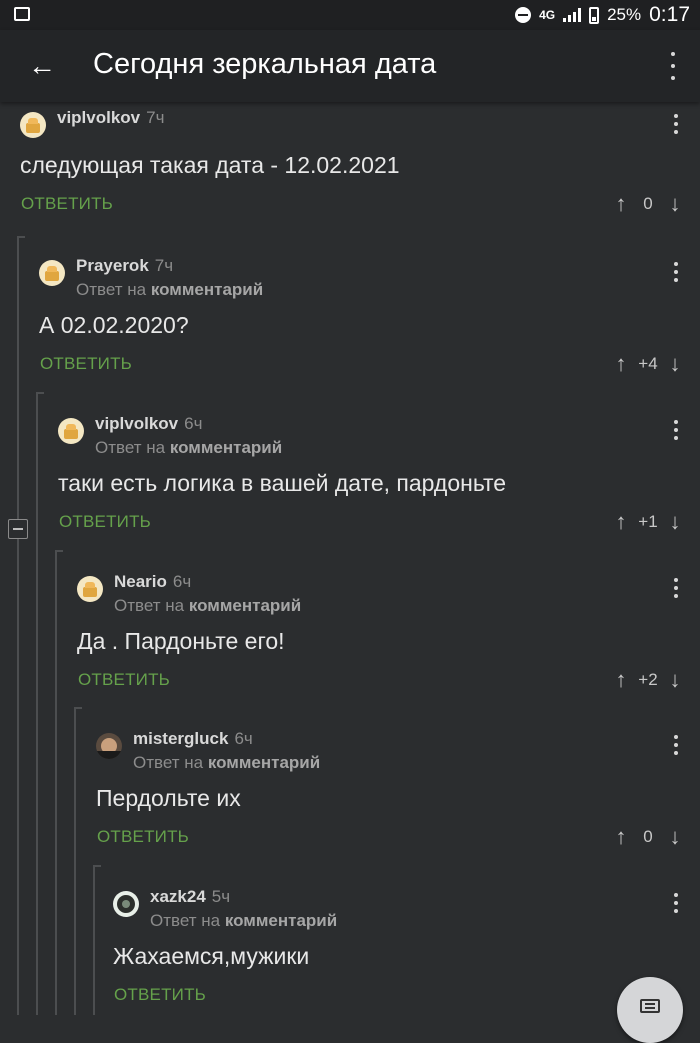 Image resolution: width=700 pixels, height=1043 pixels. I want to click on comment-author: viplvolkov 7ч, so click(110, 118).